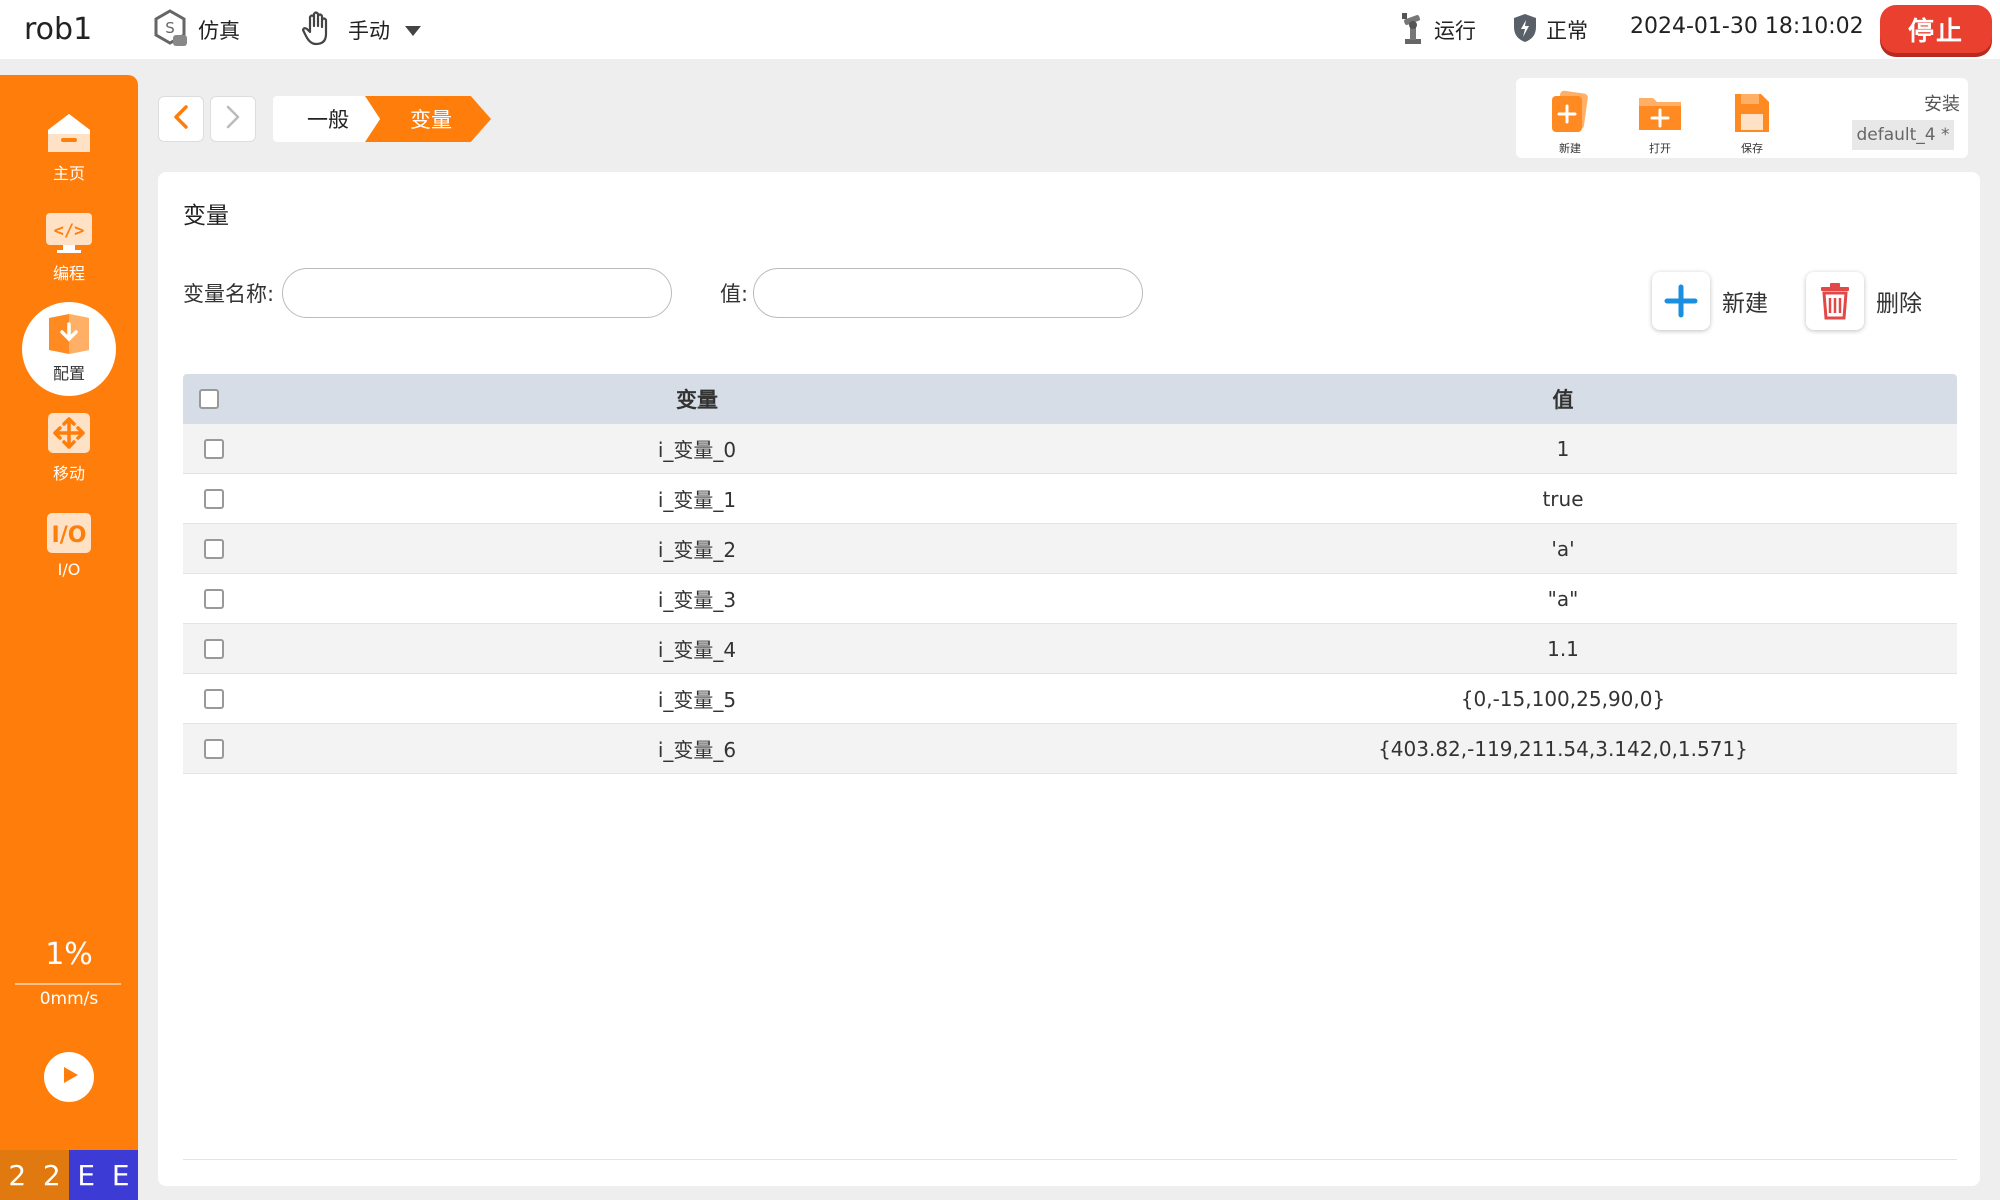 The height and width of the screenshot is (1200, 2000). What do you see at coordinates (328, 119) in the screenshot?
I see `breadcrumb-general: 一般` at bounding box center [328, 119].